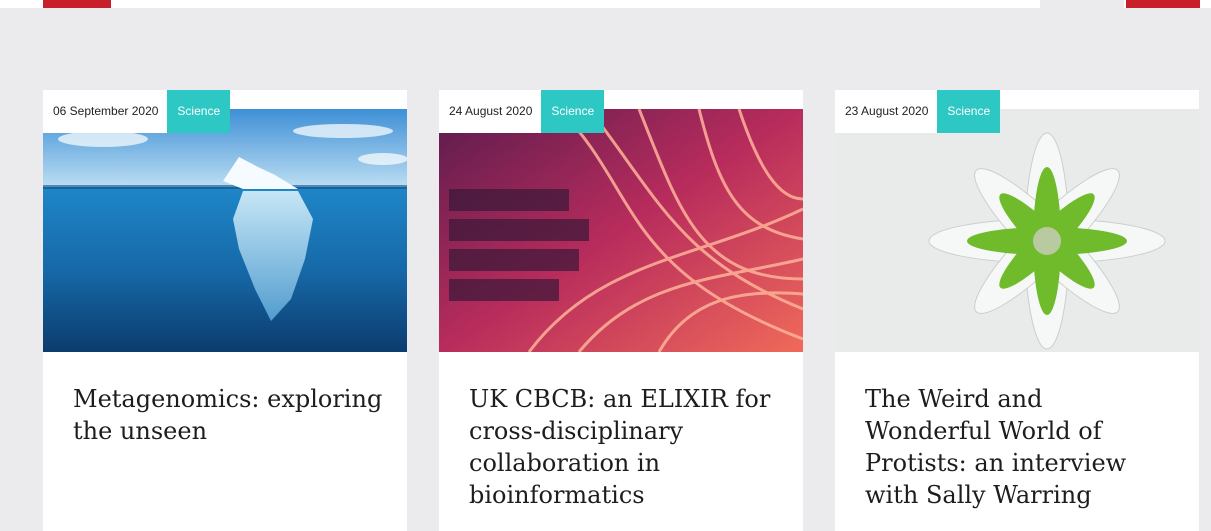  I want to click on protist-micrograph-image, so click(1017, 230).